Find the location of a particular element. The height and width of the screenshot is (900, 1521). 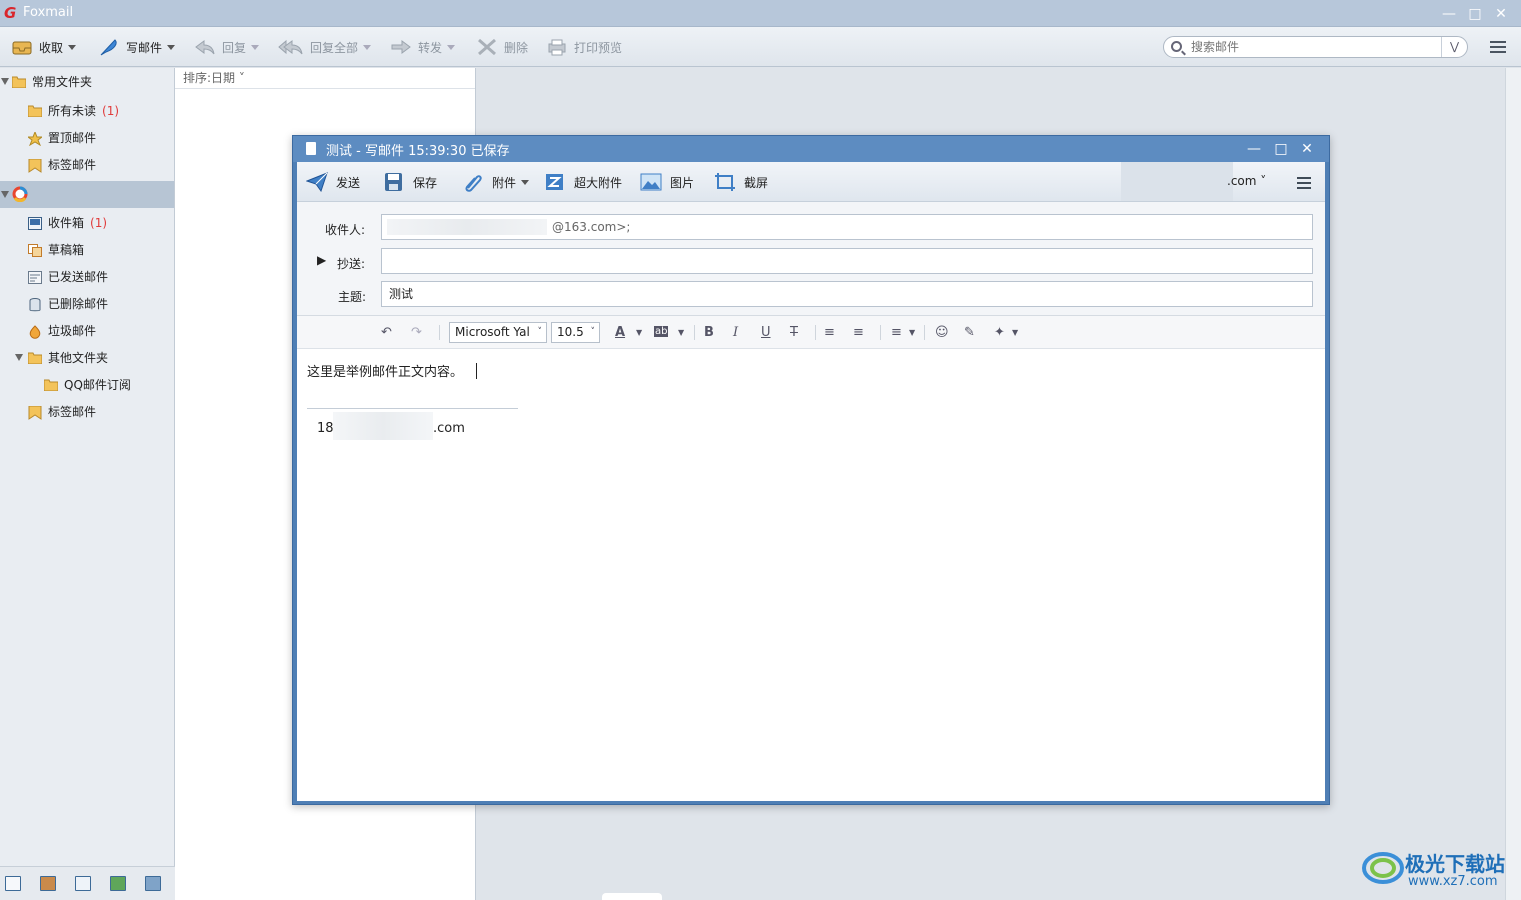

magic-wand-icon: ✦ is located at coordinates (999, 332).